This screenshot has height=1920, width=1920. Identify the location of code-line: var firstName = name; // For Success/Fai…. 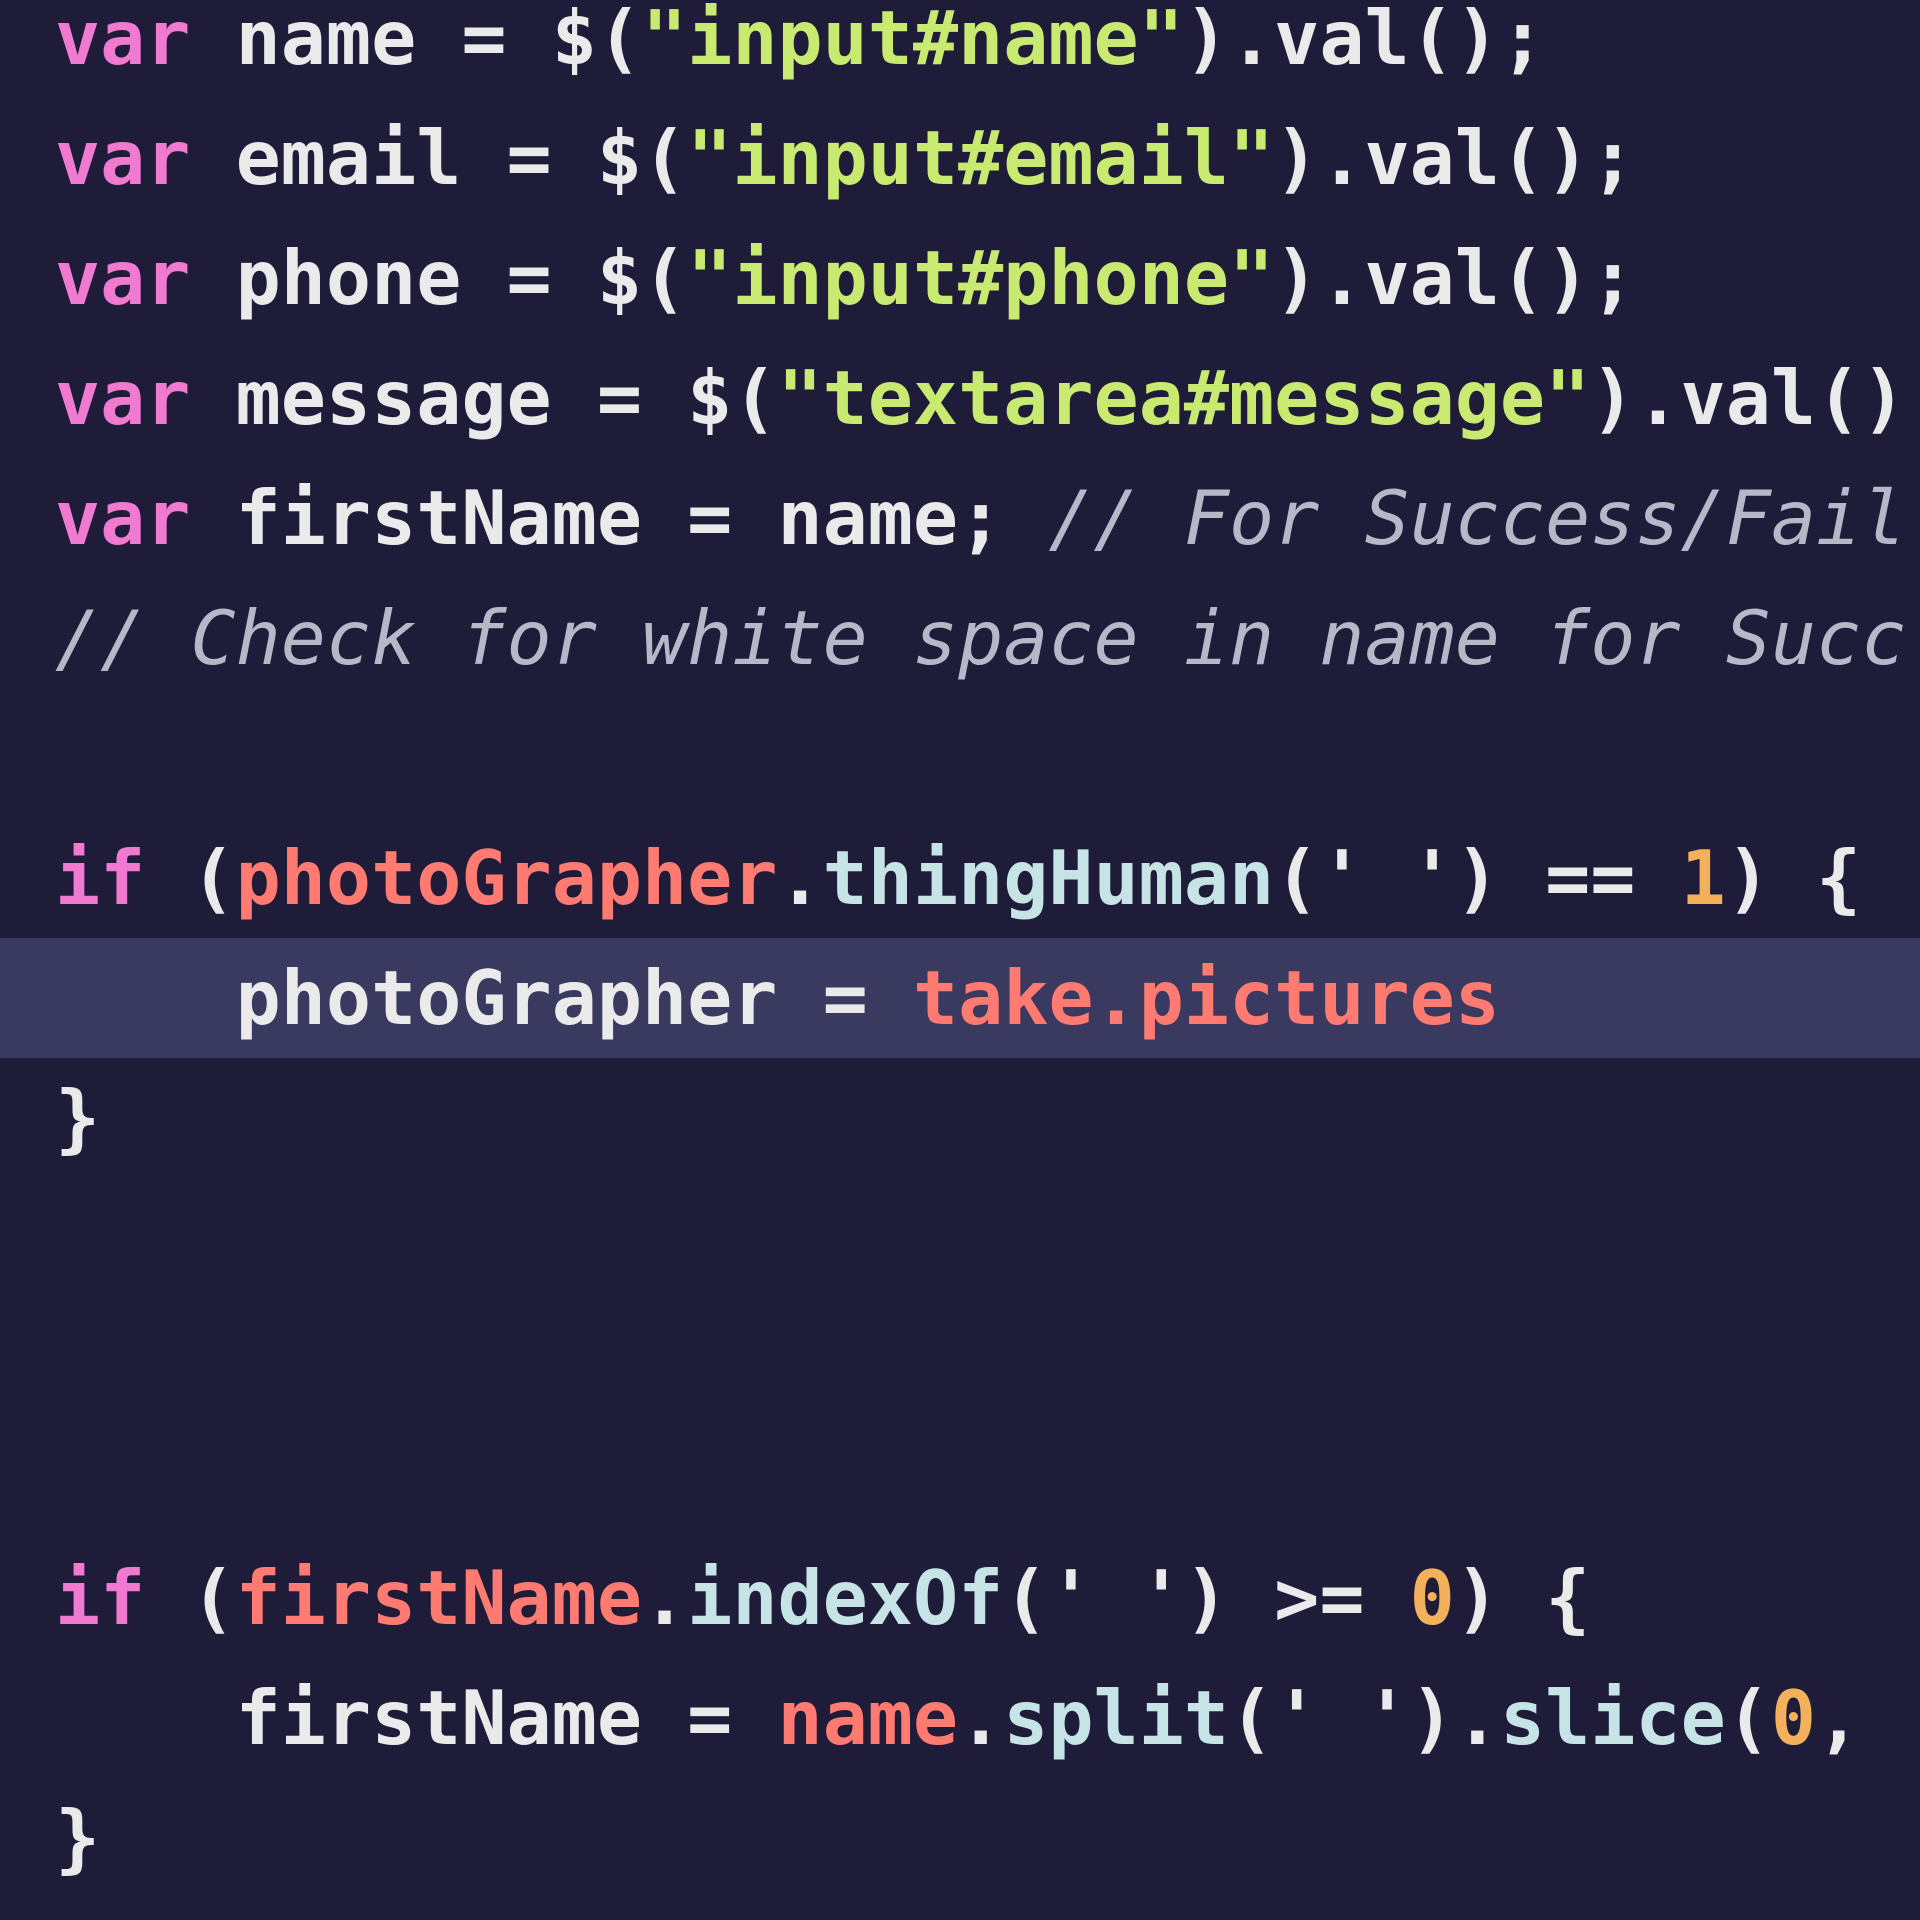
(960, 518).